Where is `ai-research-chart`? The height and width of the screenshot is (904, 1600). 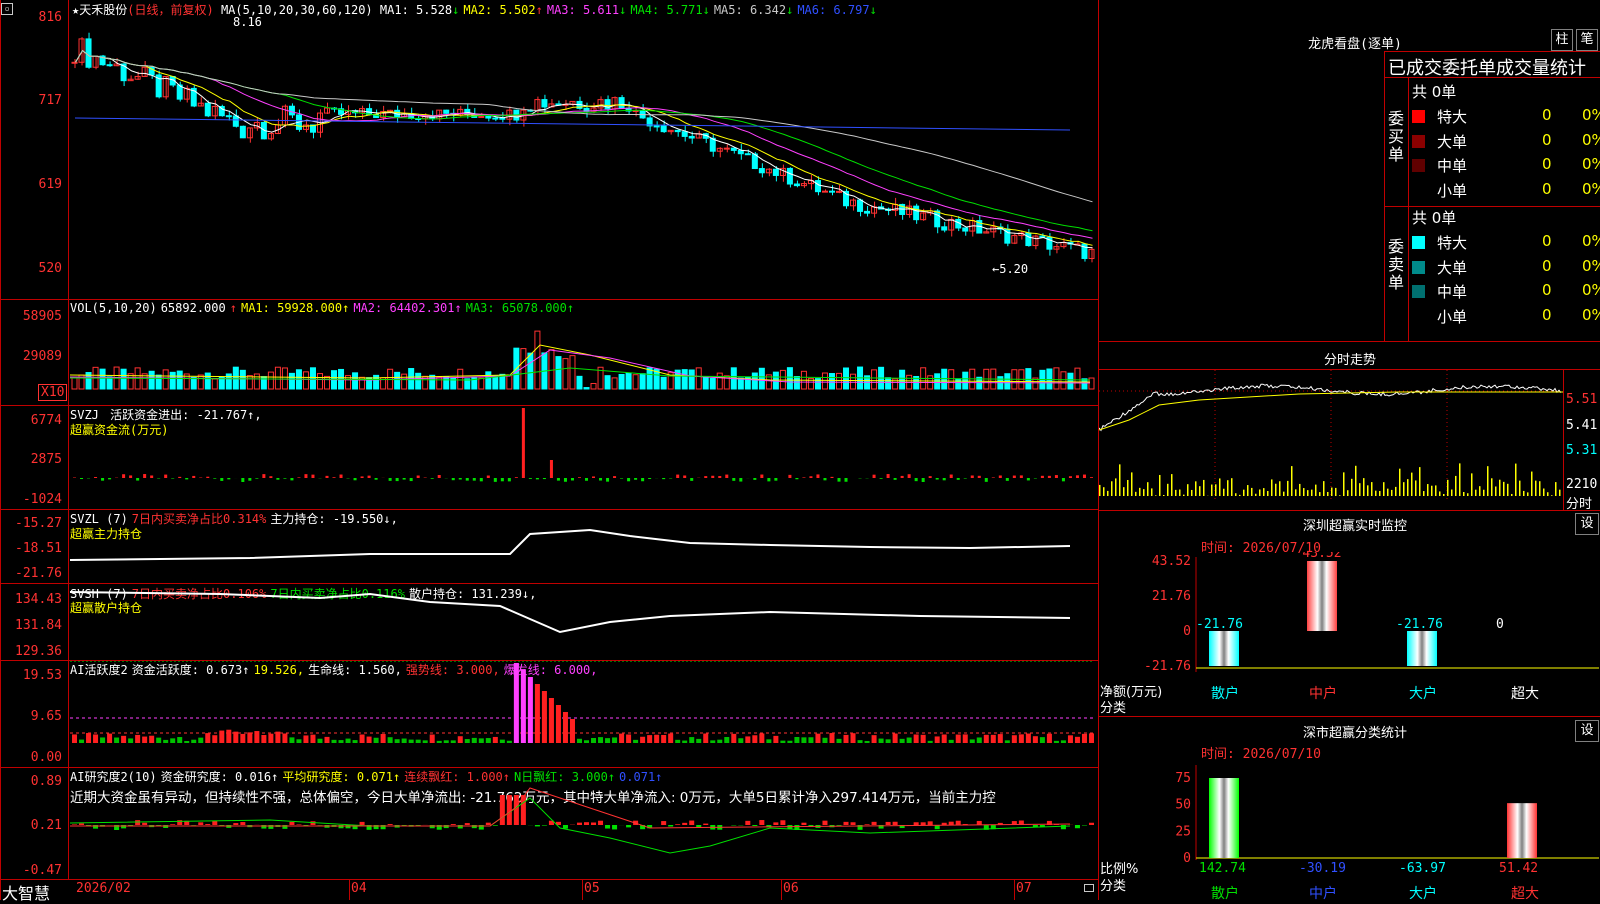 ai-research-chart is located at coordinates (583, 823).